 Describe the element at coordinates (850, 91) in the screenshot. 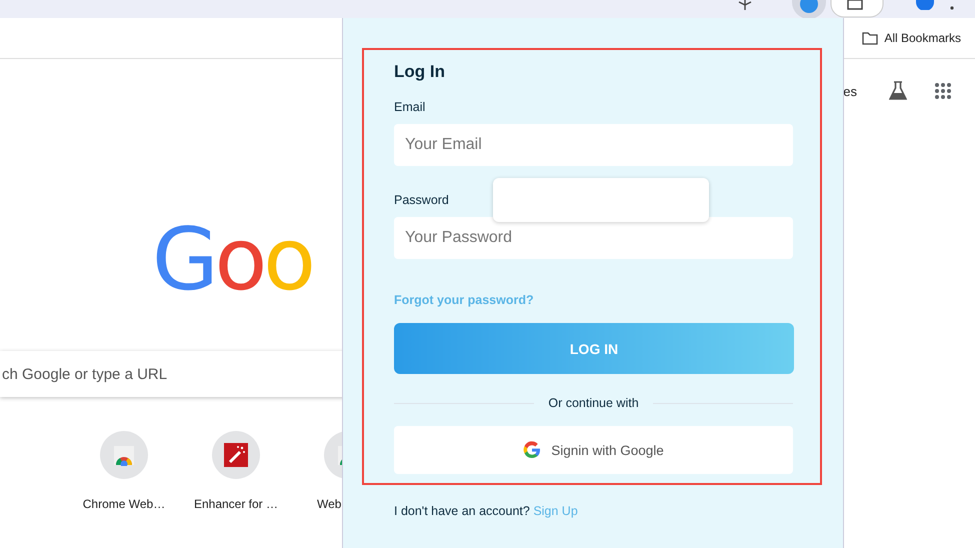

I see `link-text: es` at that location.